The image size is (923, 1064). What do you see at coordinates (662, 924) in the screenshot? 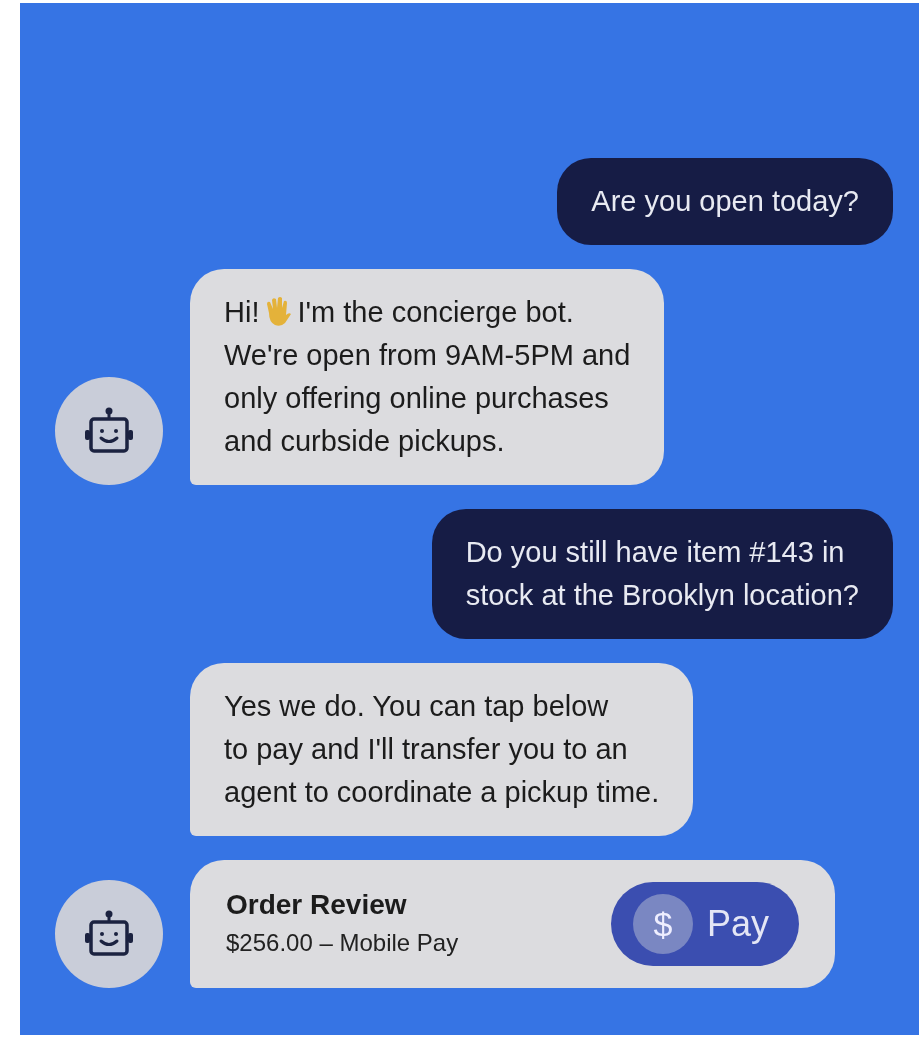
I see `dollar-icon: $` at bounding box center [662, 924].